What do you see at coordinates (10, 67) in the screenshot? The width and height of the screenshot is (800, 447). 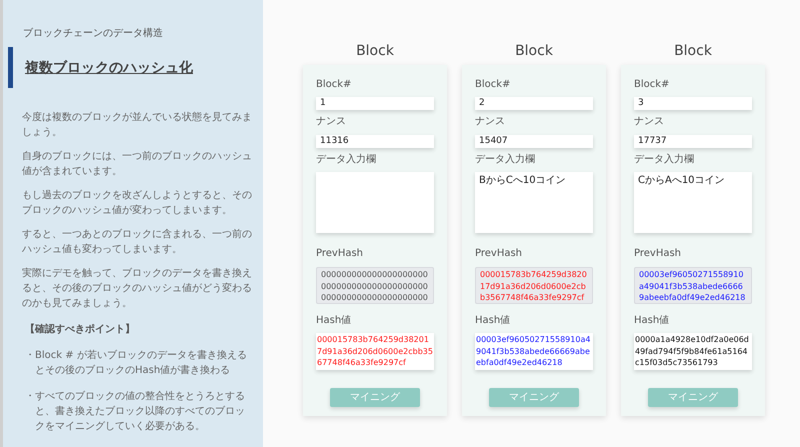 I see `title-accent-bar` at bounding box center [10, 67].